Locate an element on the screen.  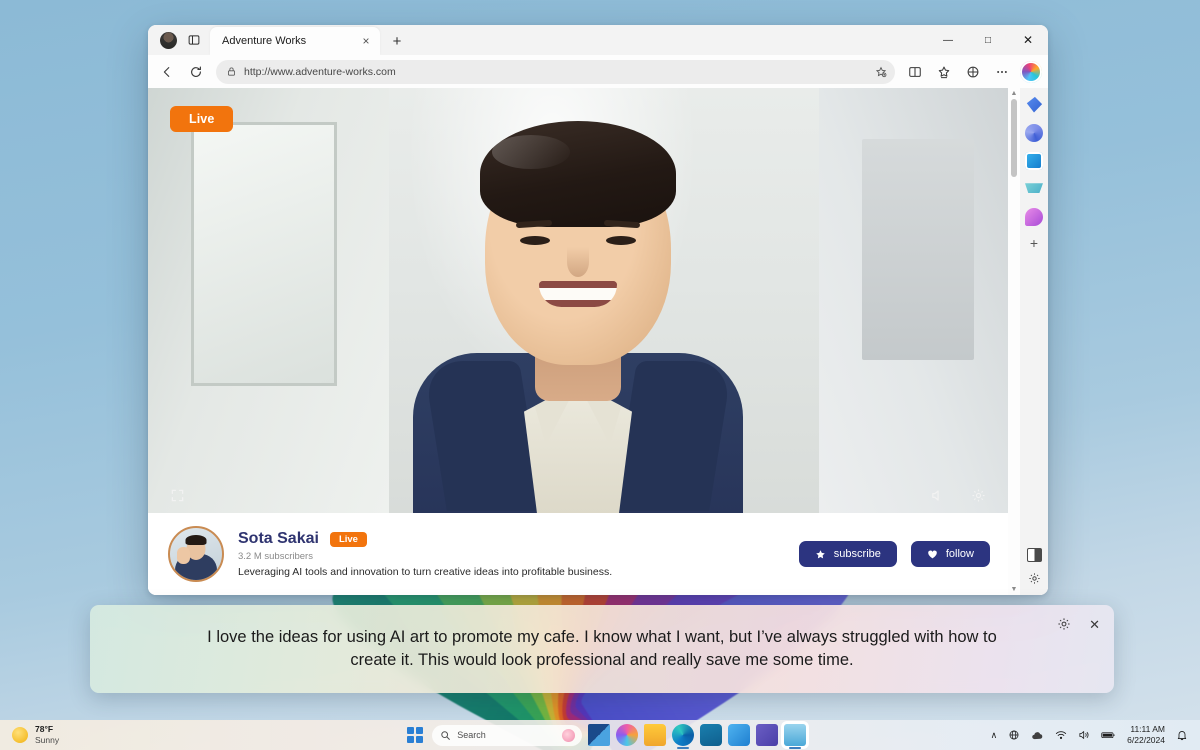
games-icon is located at coordinates (1034, 217).